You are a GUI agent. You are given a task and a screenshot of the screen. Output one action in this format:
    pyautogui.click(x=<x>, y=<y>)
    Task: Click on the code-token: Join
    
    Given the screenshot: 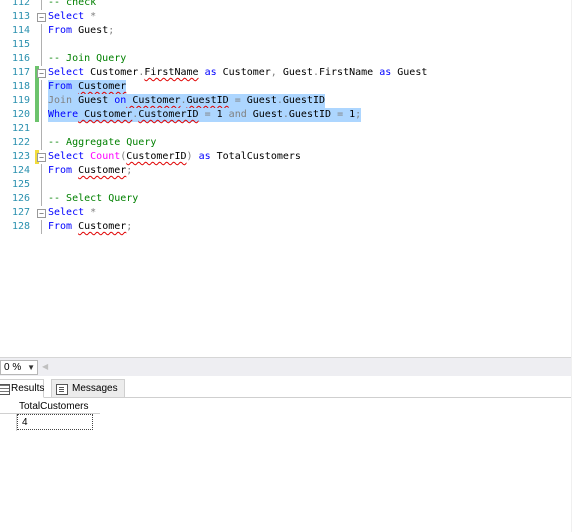 What is the action you would take?
    pyautogui.click(x=60, y=100)
    